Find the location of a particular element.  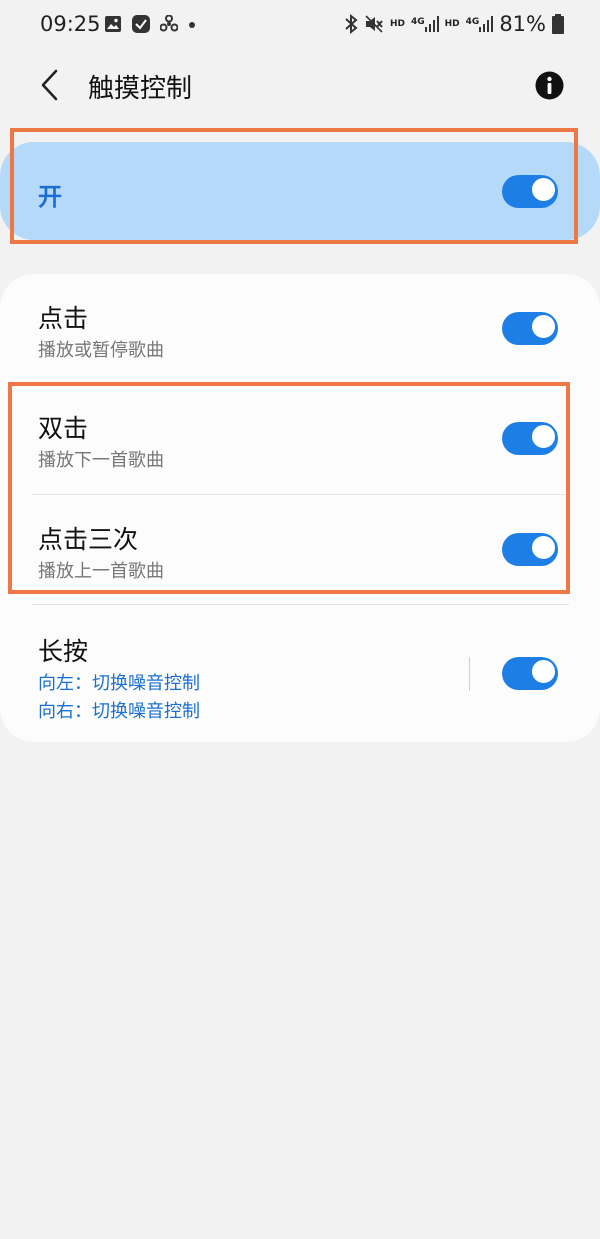

setting-row-long-press: 长按 向左：切换噪音控制 向右：切换噪音控制 is located at coordinates (300, 678).